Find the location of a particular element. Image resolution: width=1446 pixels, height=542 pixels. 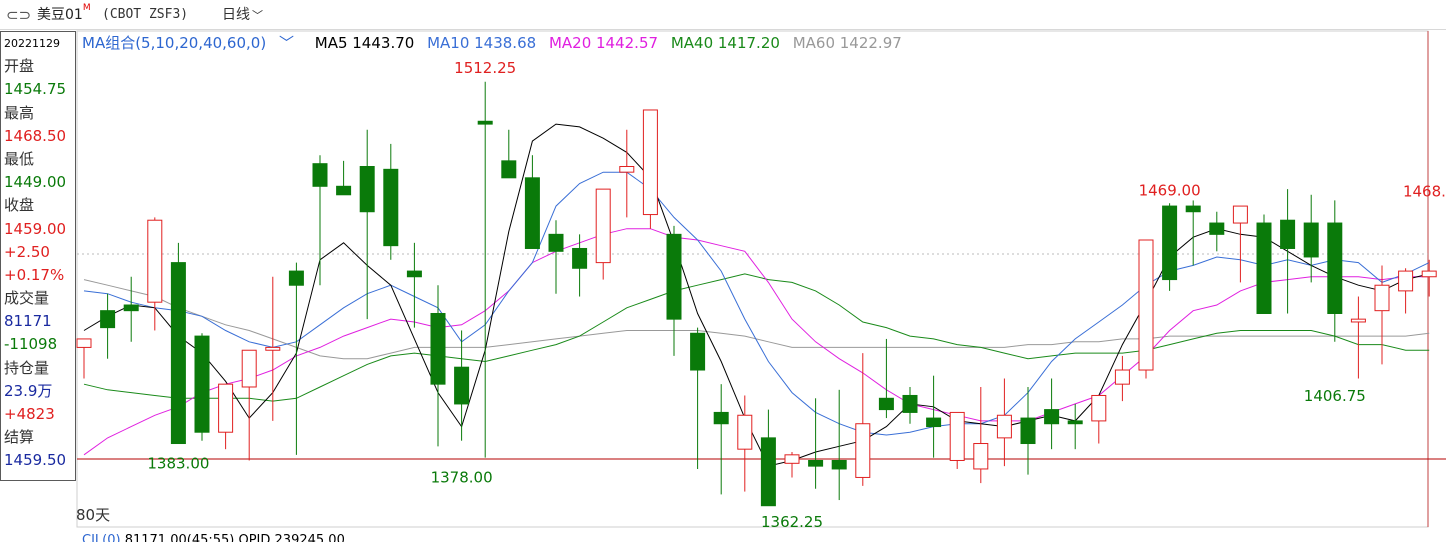

low-annotation: 1362.25 is located at coordinates (792, 522).